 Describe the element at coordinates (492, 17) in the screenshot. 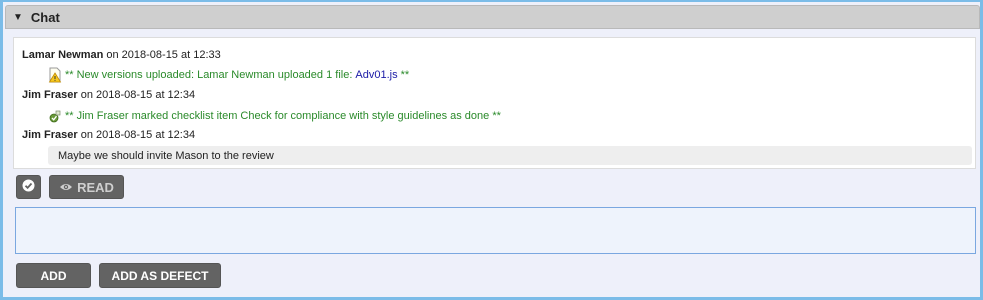

I see `panel-header: ▼ Chat` at that location.